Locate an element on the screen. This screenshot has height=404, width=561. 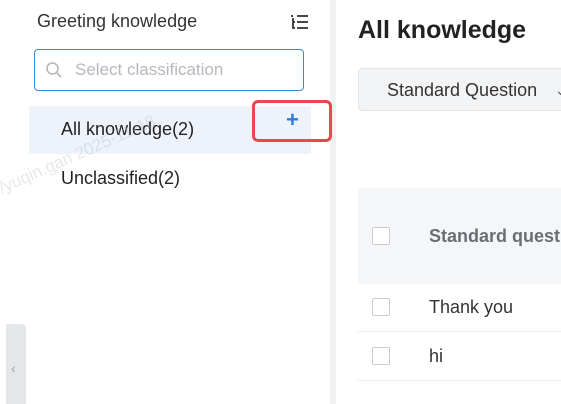
tree-item-unclassified: Unclassified(2) is located at coordinates (170, 179).